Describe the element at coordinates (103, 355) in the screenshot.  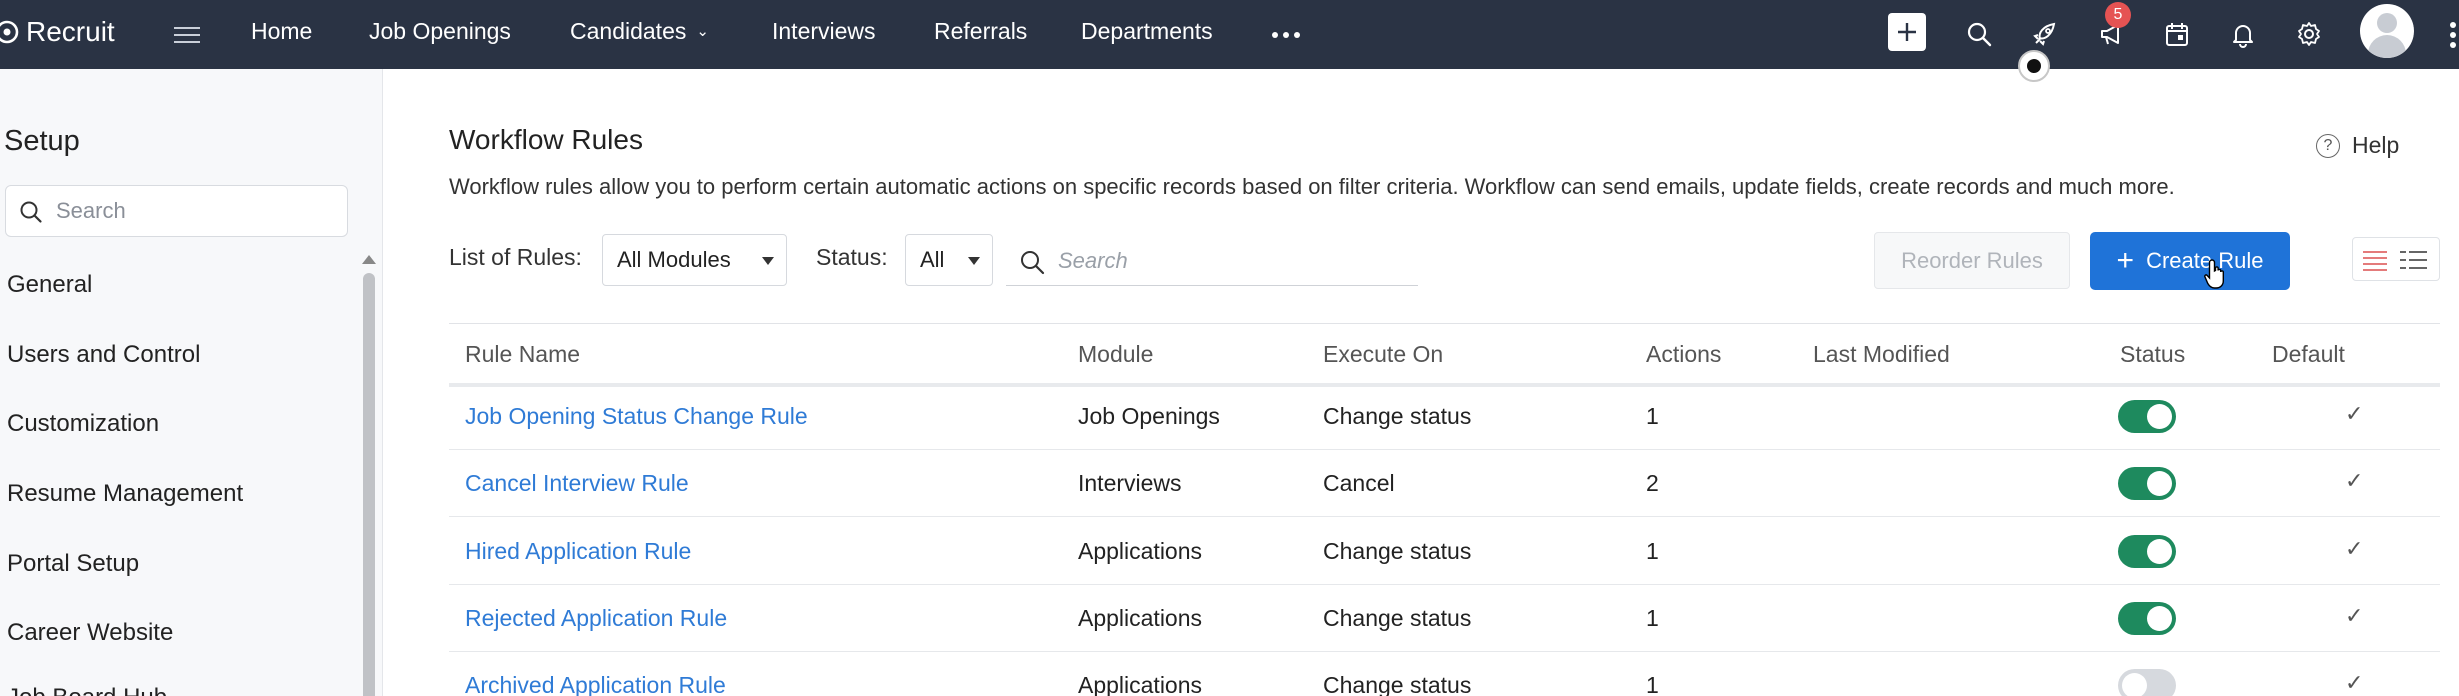
I see `sidebar-item-users-and-control: Users and Control` at that location.